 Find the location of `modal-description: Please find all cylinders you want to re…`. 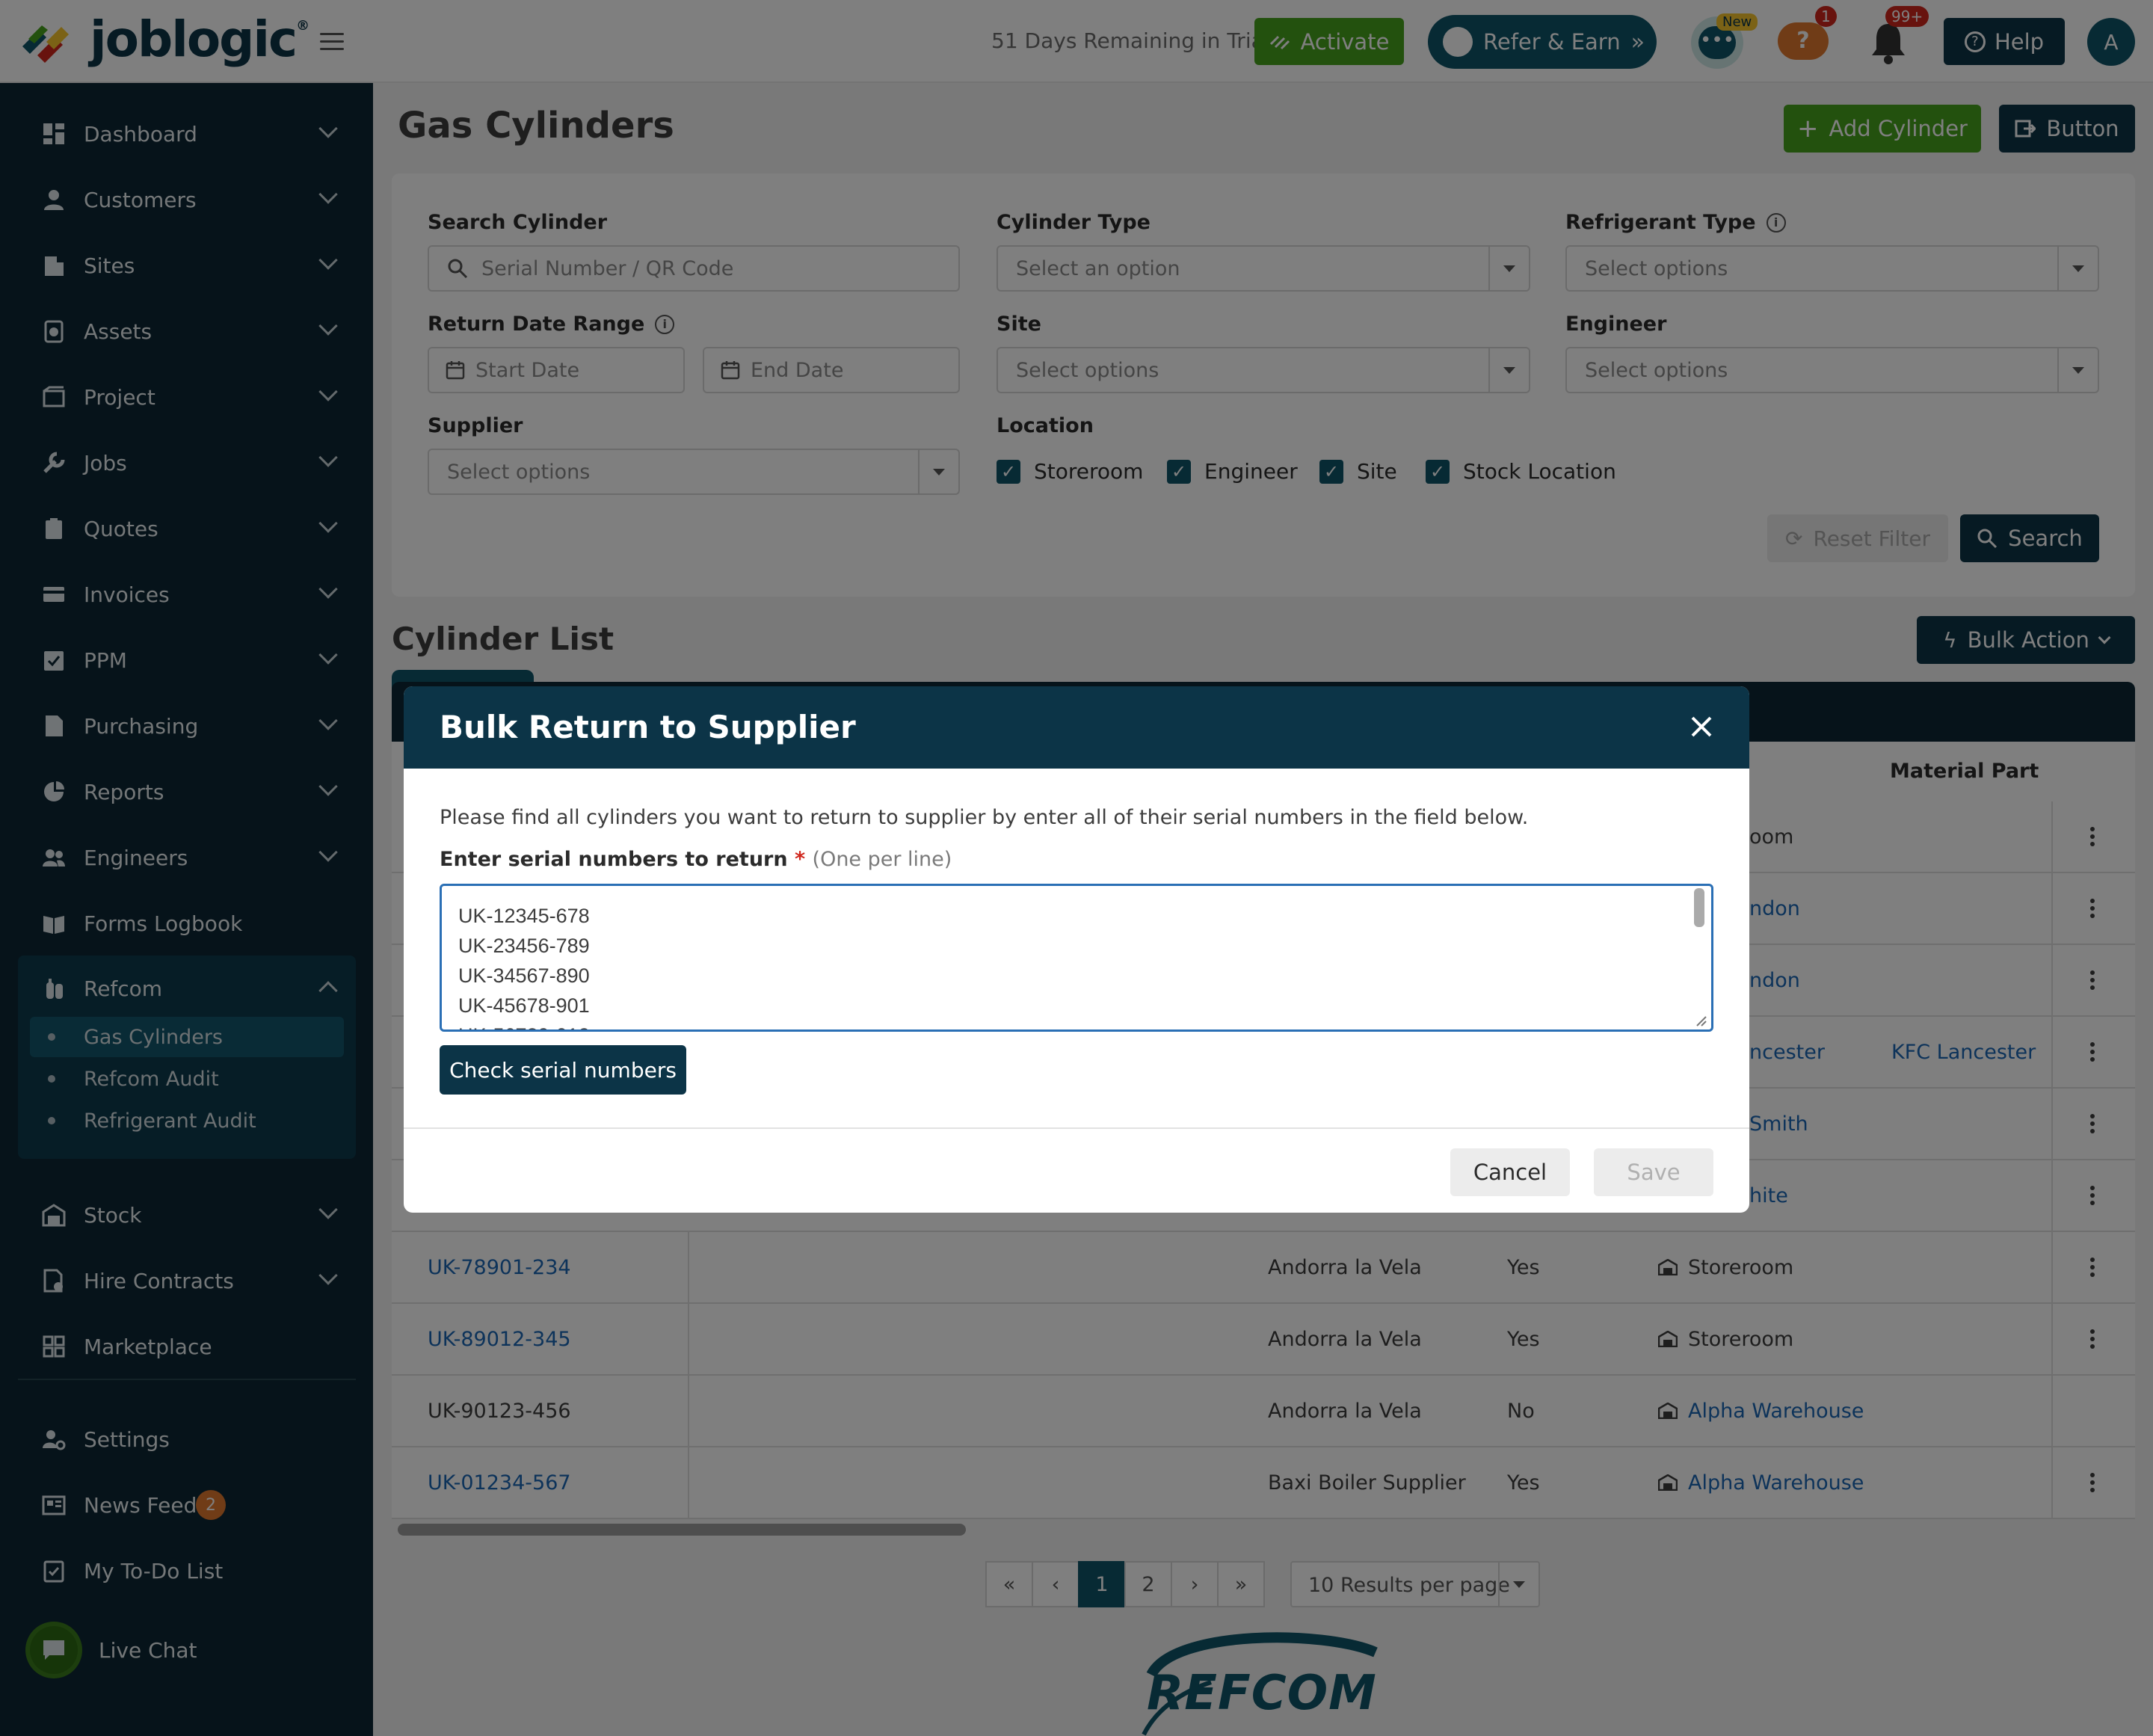

modal-description: Please find all cylinders you want to re… is located at coordinates (984, 817).